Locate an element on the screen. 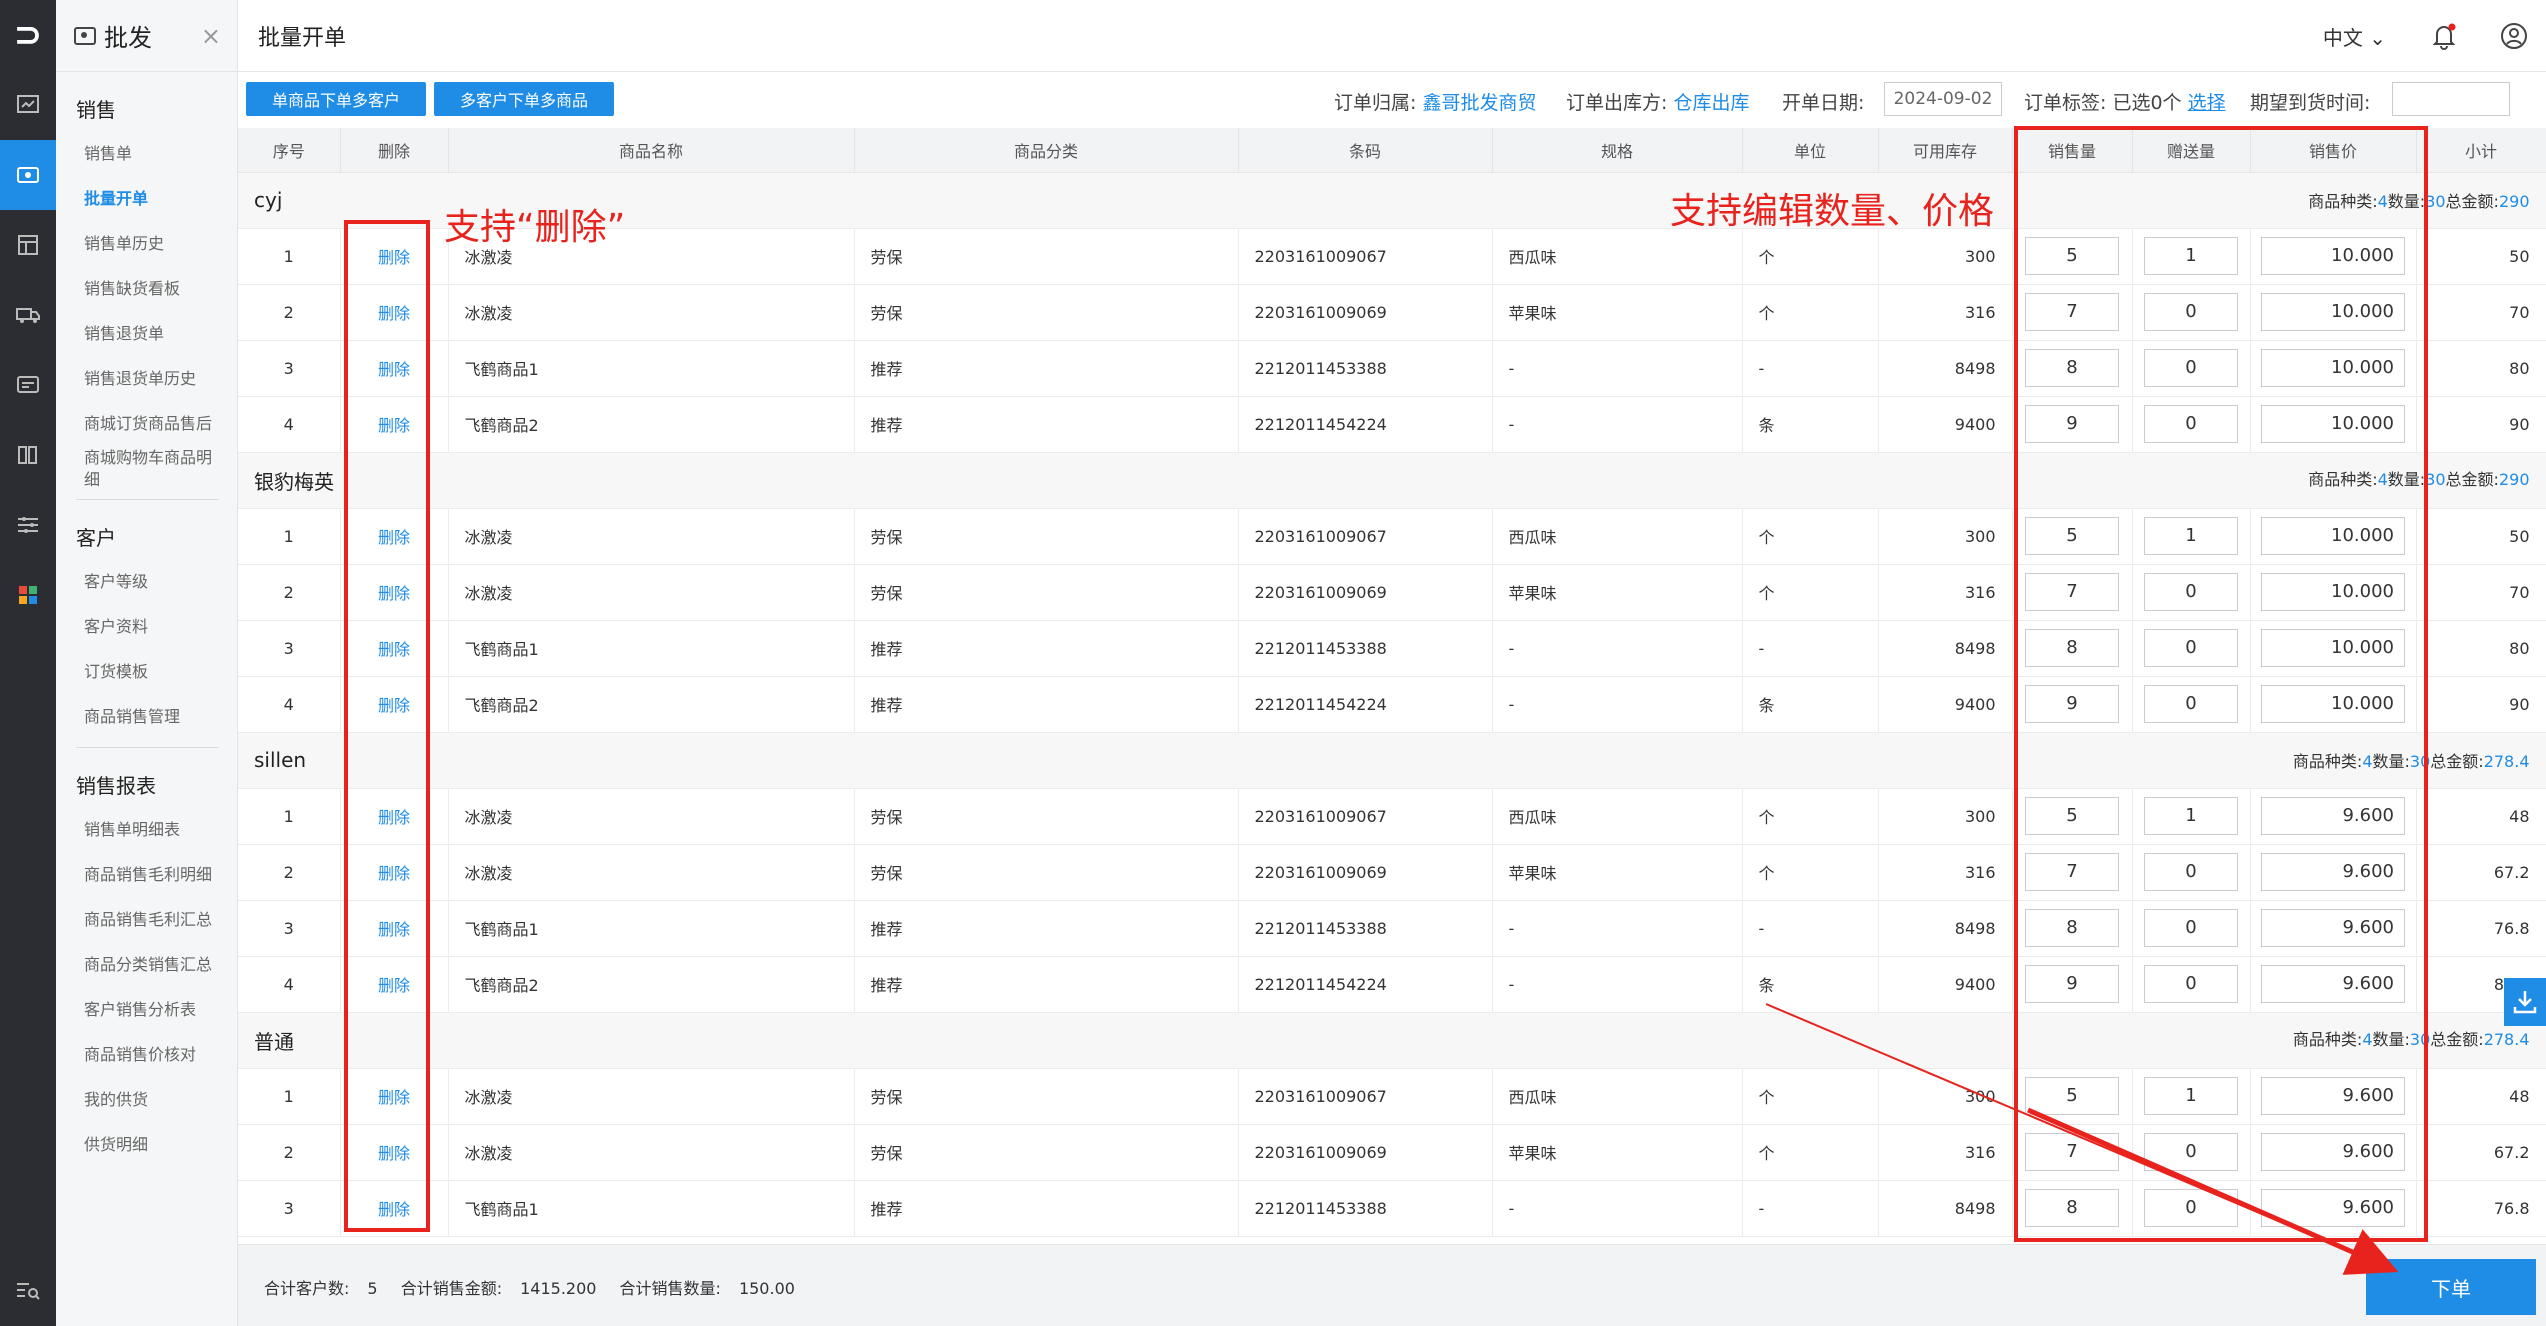 The width and height of the screenshot is (2546, 1326). annotation-arrow is located at coordinates (2082, 1139).